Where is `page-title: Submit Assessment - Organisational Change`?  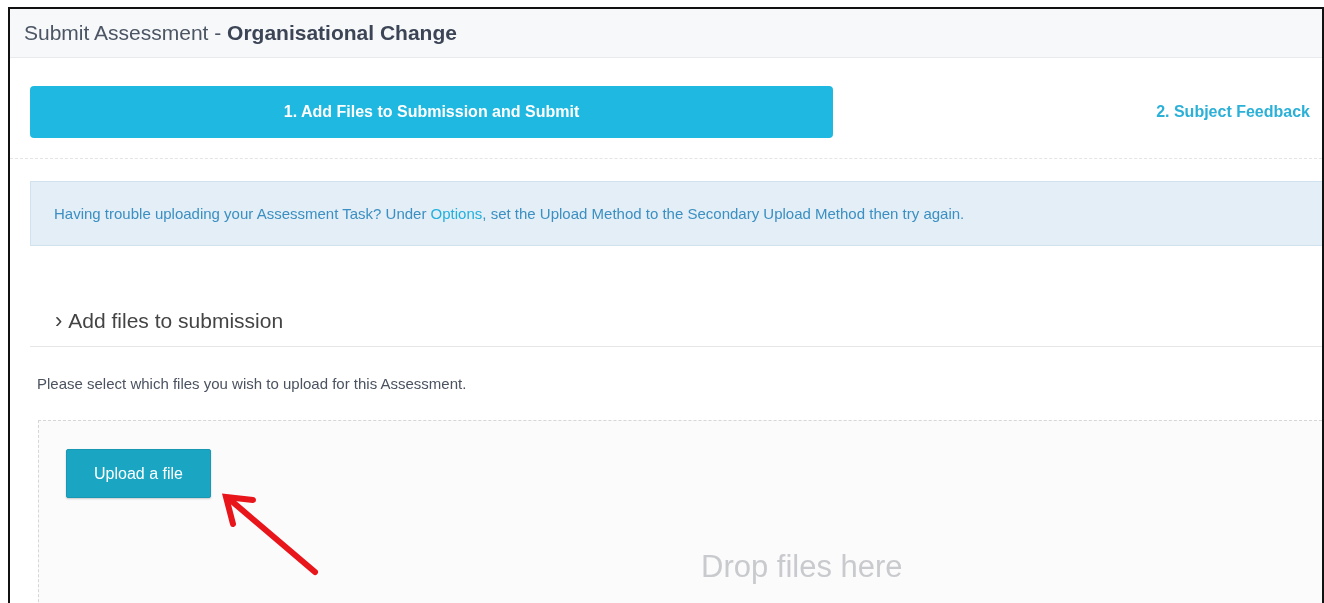
page-title: Submit Assessment - Organisational Change is located at coordinates (240, 33).